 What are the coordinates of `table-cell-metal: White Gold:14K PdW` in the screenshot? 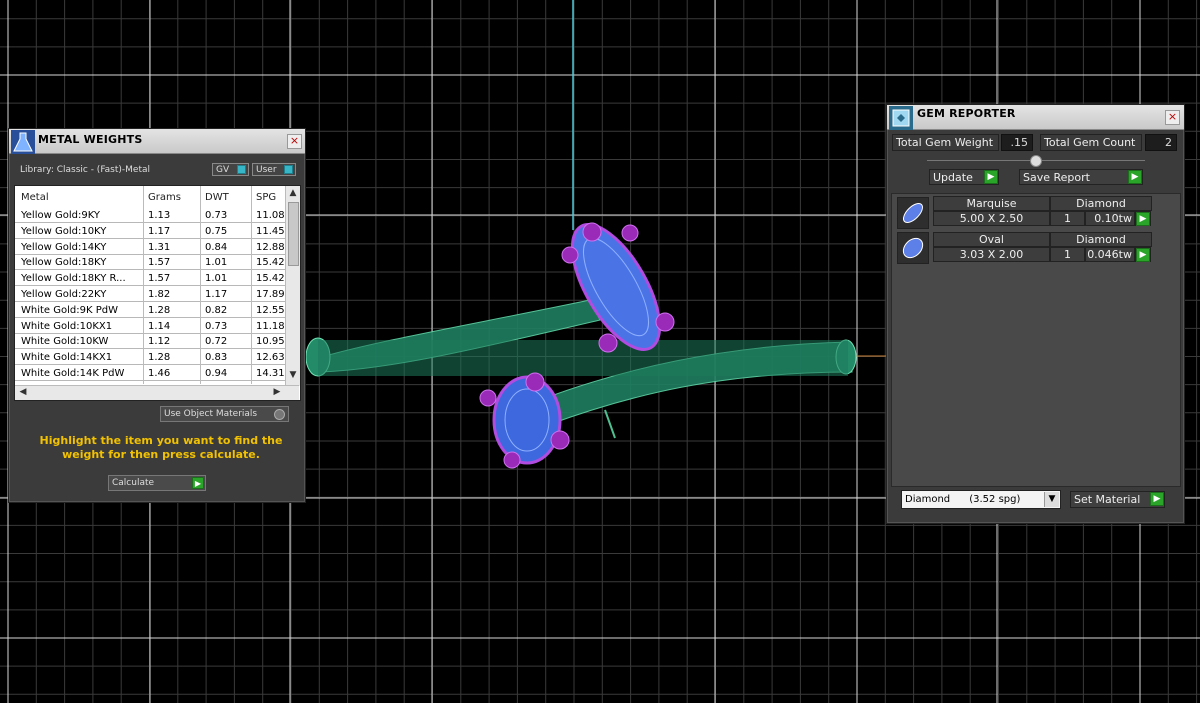 It's located at (73, 373).